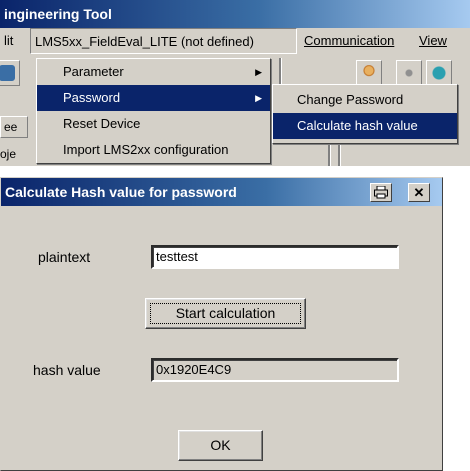  What do you see at coordinates (92, 97) in the screenshot?
I see `menu-item-password-label: Password` at bounding box center [92, 97].